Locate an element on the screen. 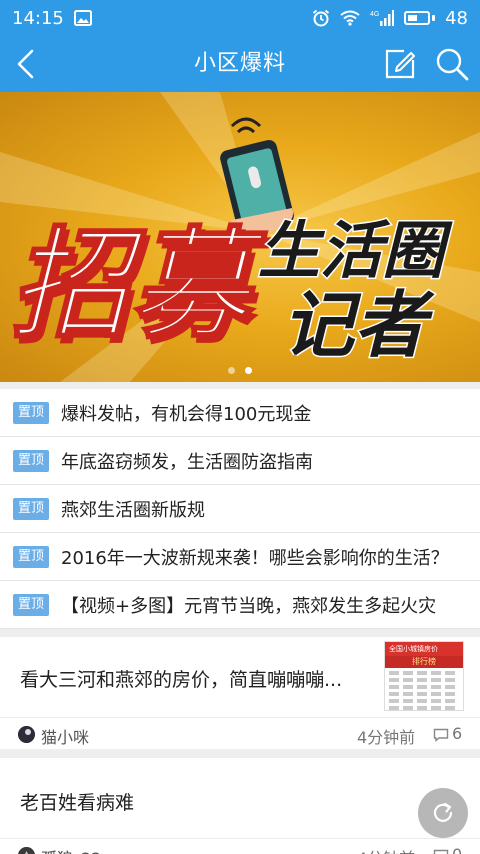  wifi-icon is located at coordinates (350, 18).